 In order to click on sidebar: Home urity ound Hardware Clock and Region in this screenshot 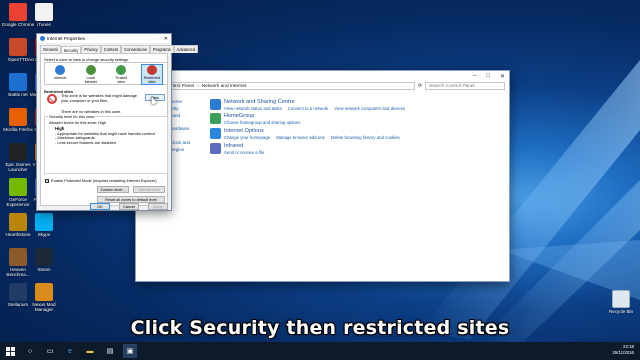, I will do `click(185, 126)`.